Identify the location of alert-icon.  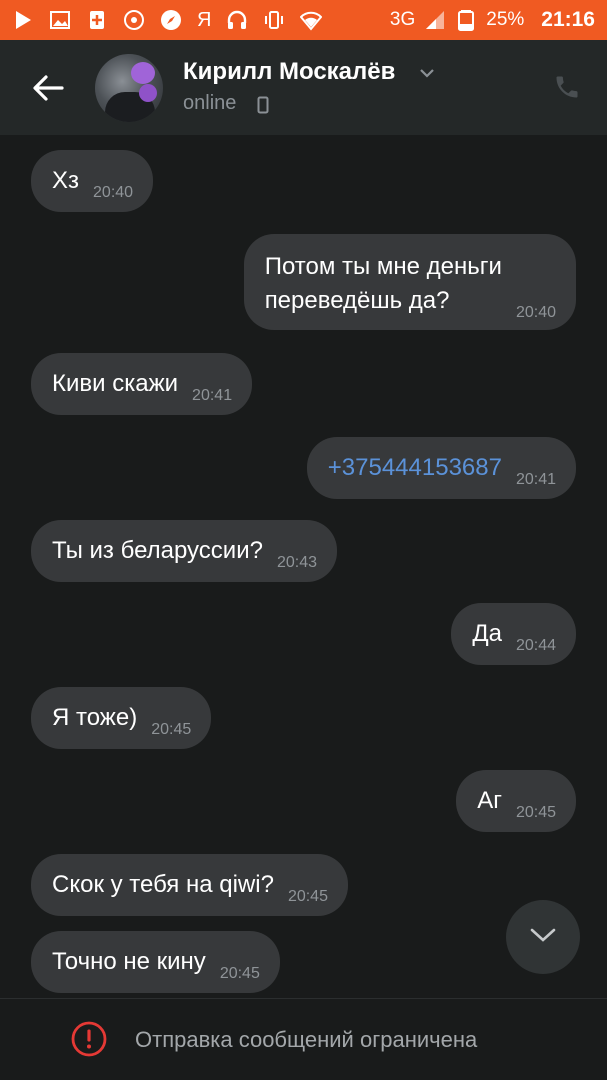
(89, 1039).